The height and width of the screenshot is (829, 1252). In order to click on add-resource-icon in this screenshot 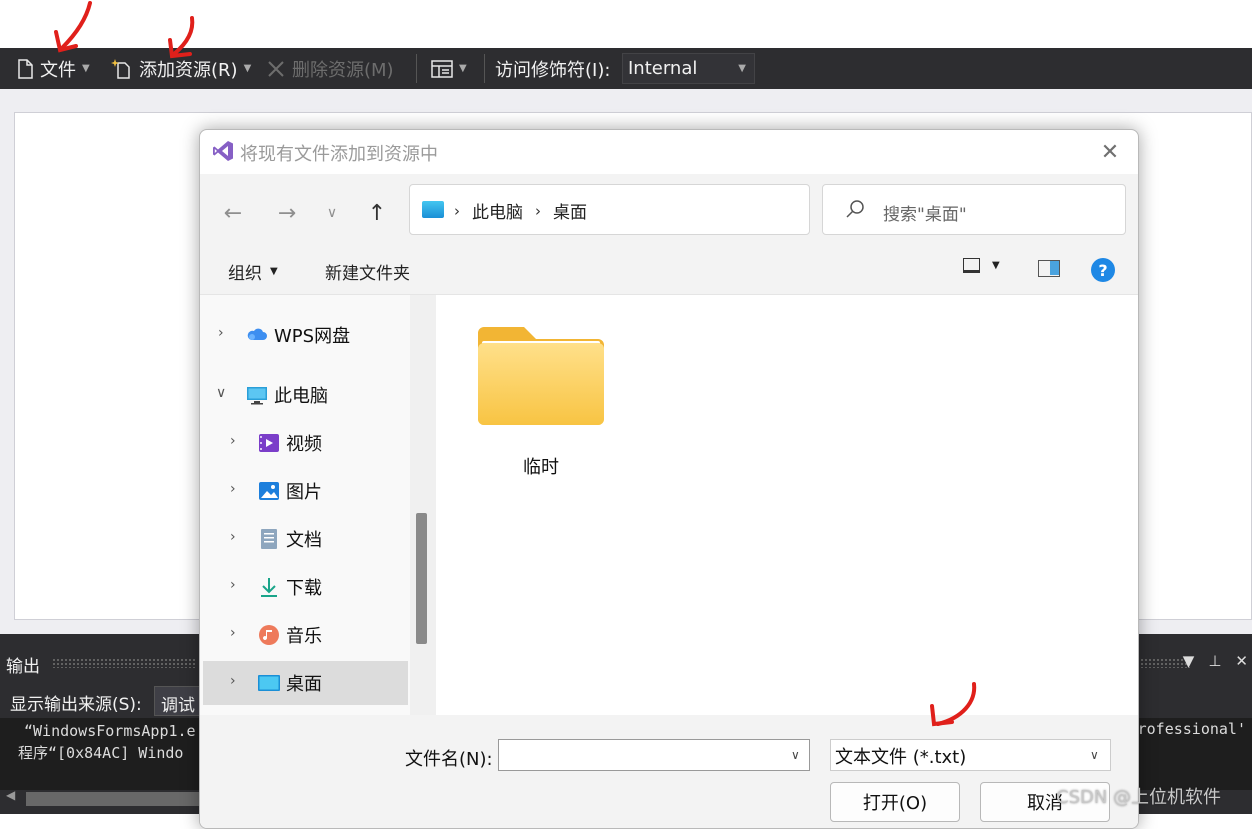, I will do `click(120, 68)`.